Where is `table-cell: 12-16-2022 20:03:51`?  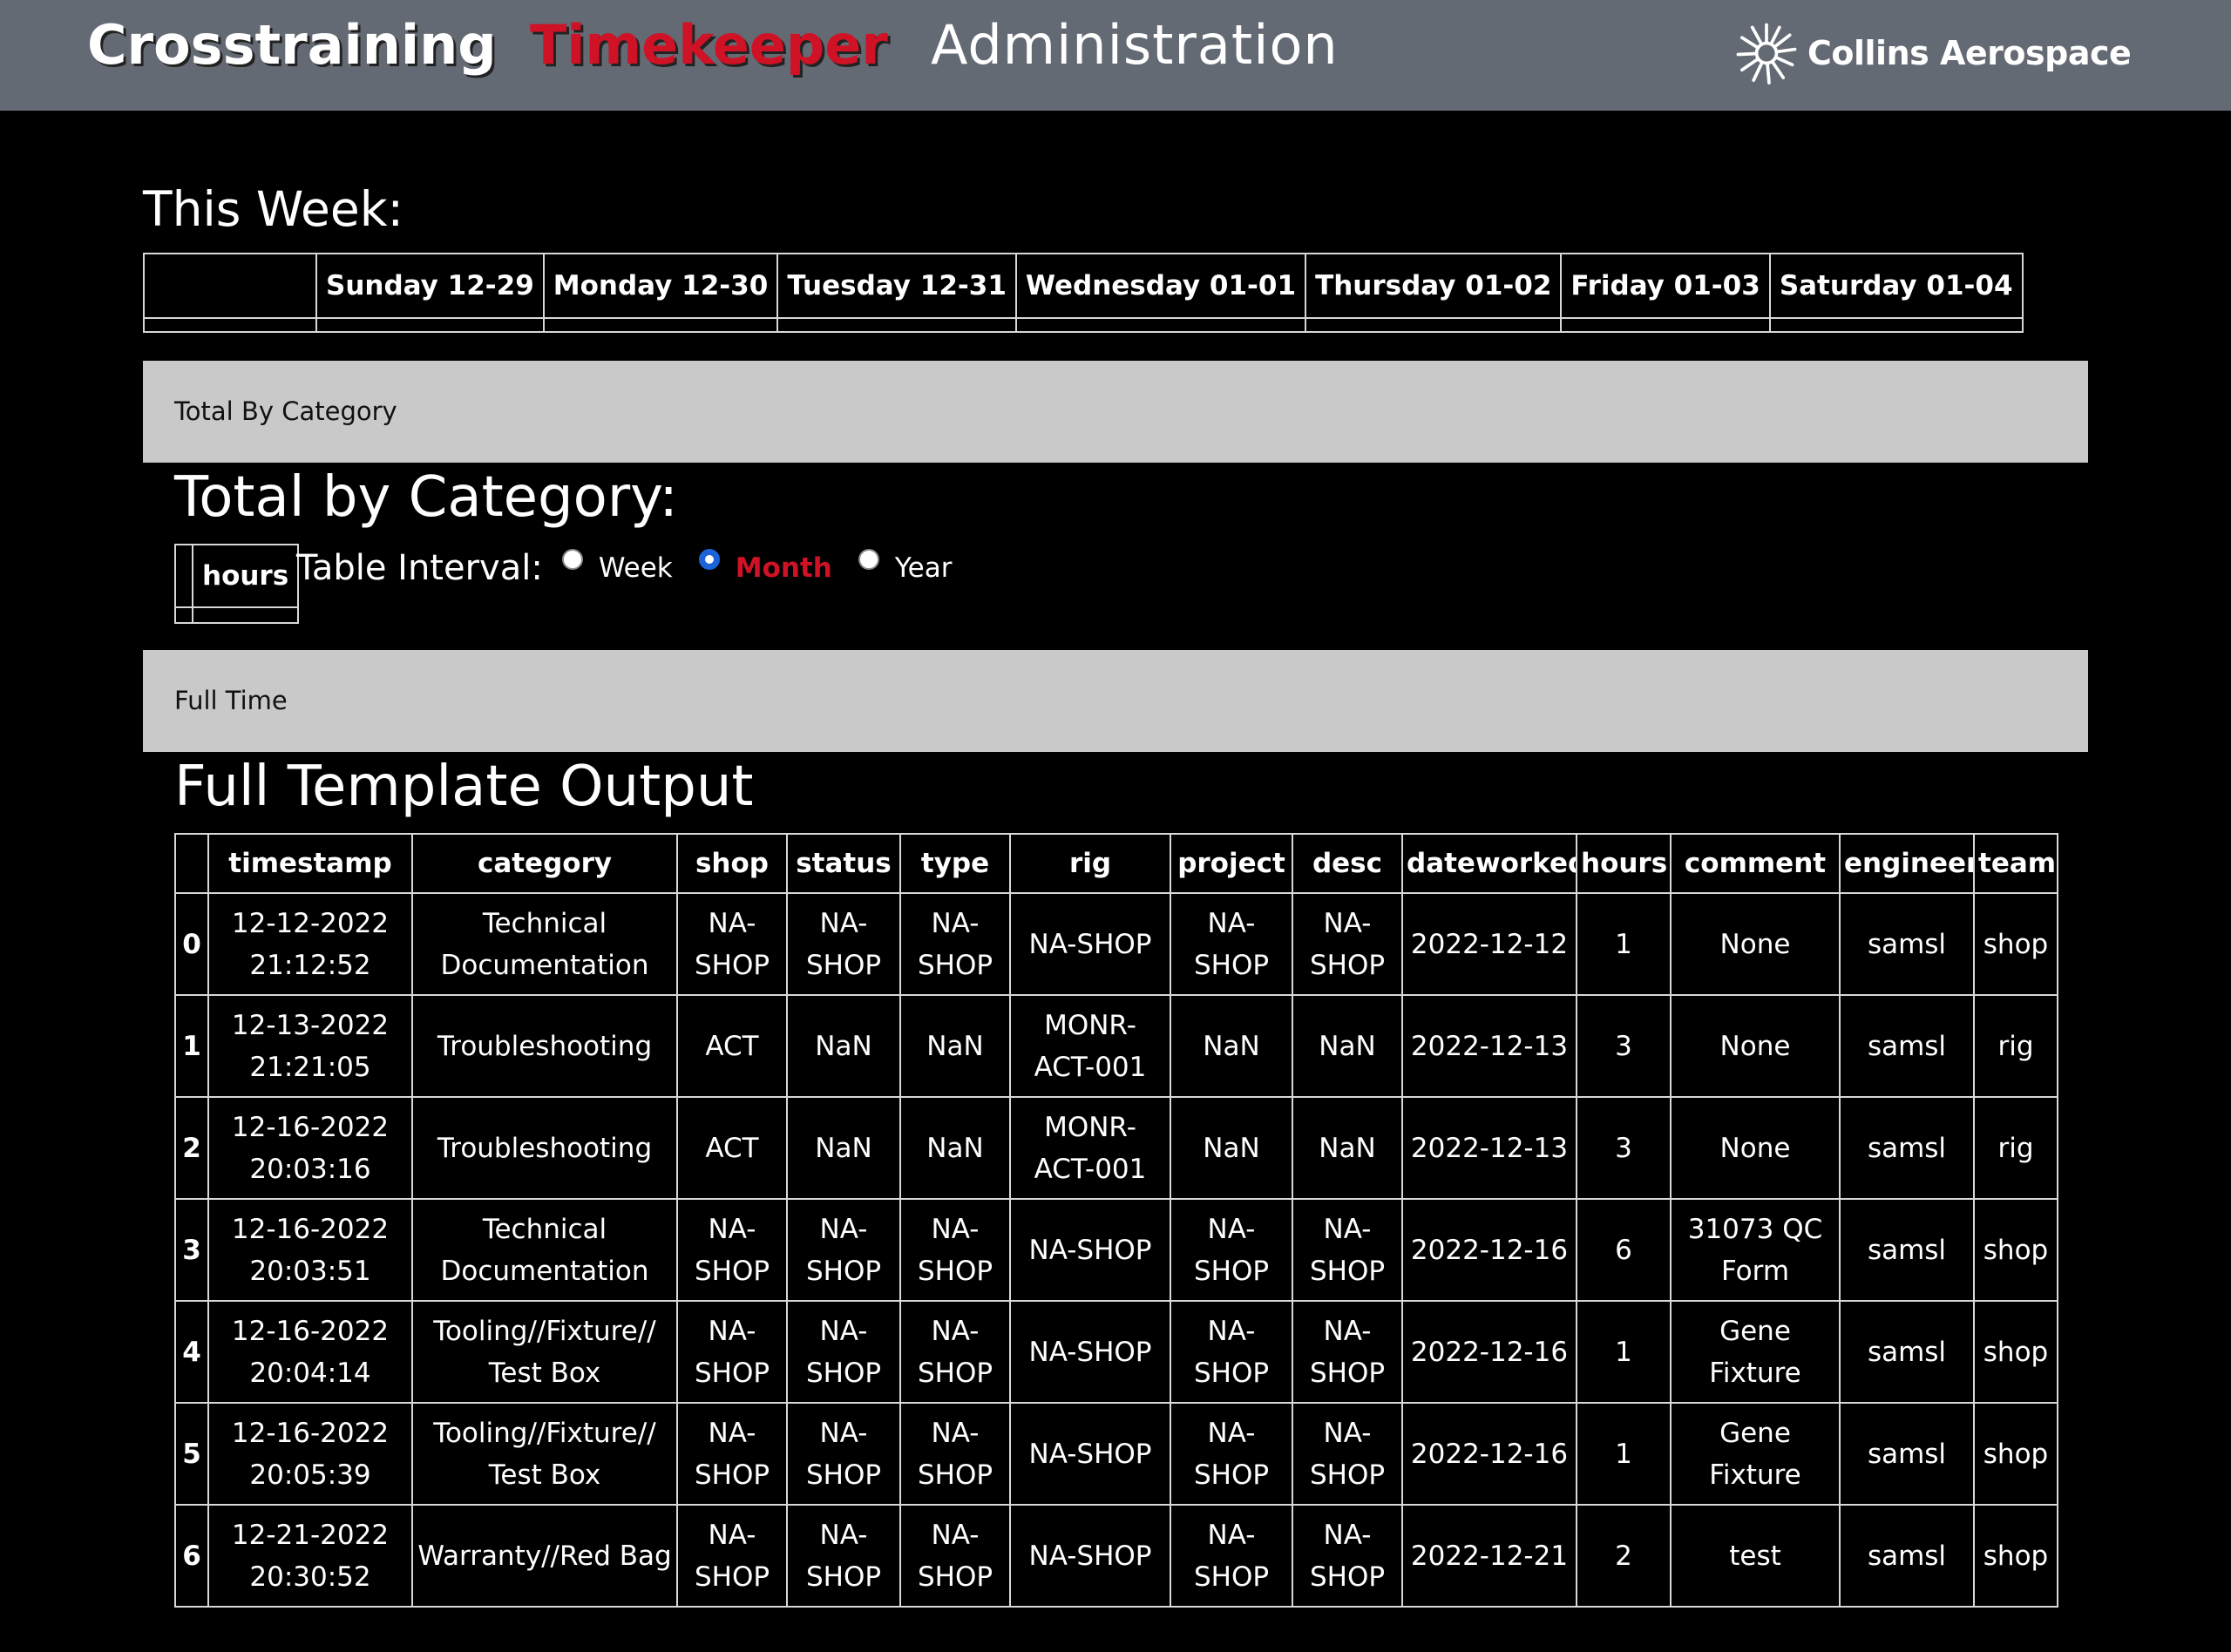
table-cell: 12-16-2022 20:03:51 is located at coordinates (310, 1250).